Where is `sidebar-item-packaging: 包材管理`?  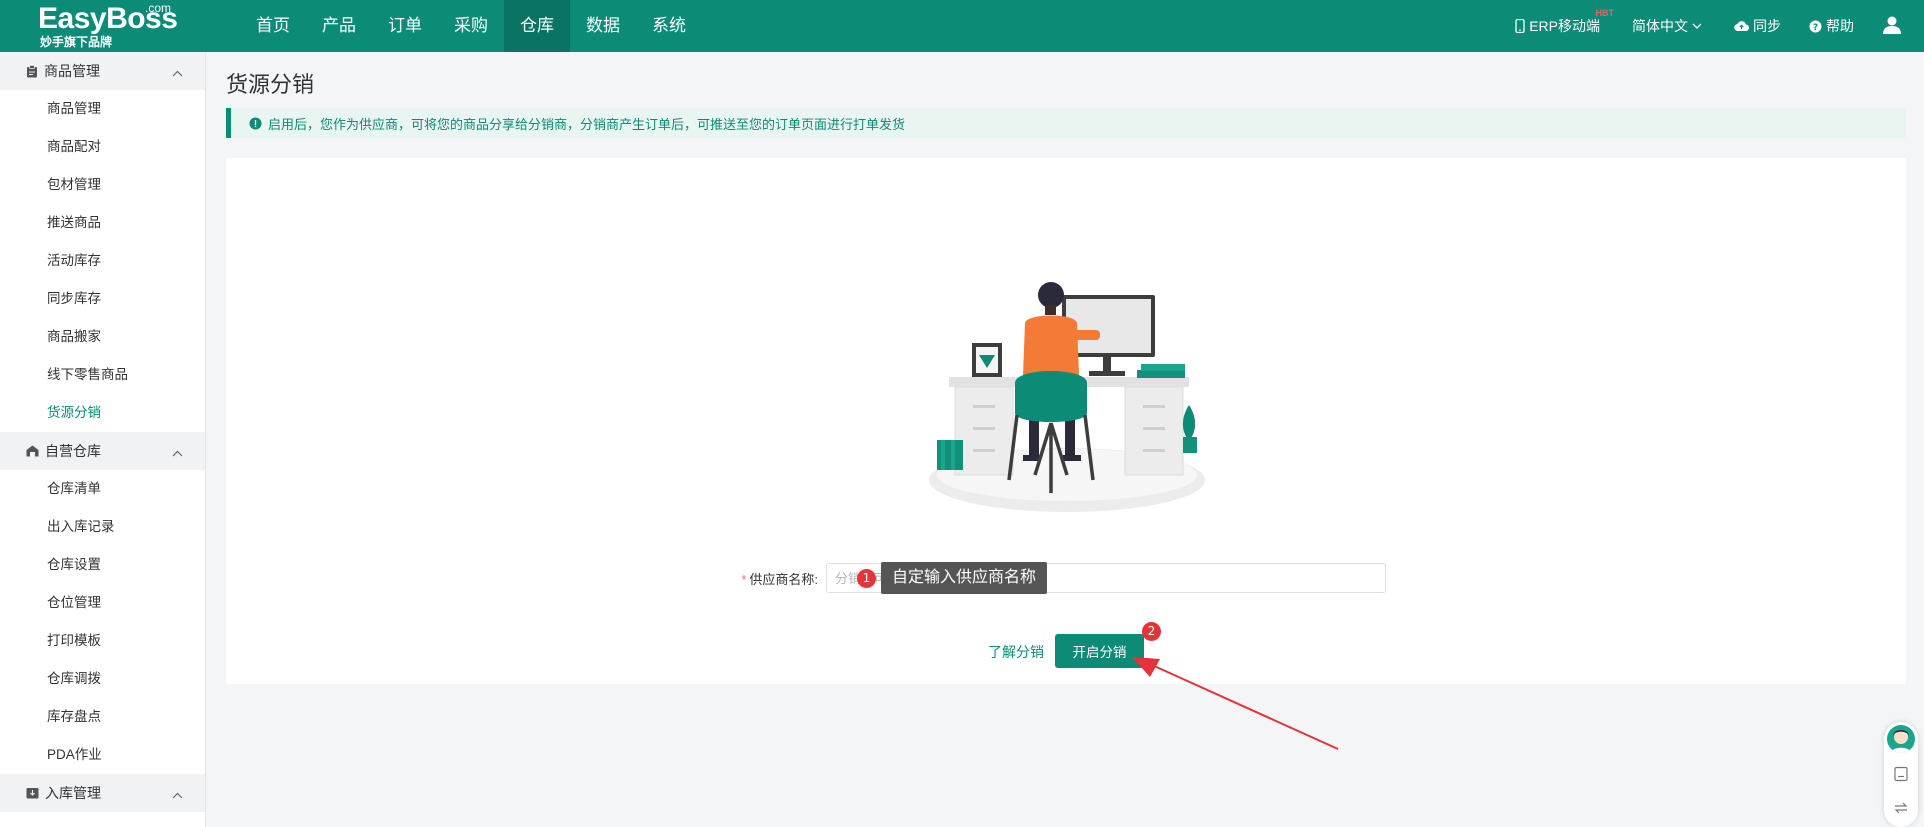 sidebar-item-packaging: 包材管理 is located at coordinates (102, 185).